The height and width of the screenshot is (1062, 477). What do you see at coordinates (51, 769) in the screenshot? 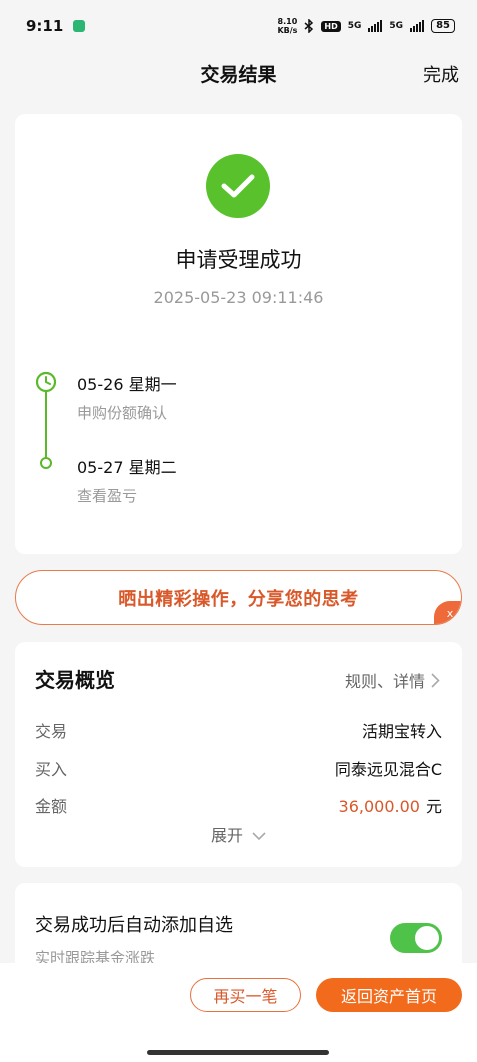
I see `row-key: 买入` at bounding box center [51, 769].